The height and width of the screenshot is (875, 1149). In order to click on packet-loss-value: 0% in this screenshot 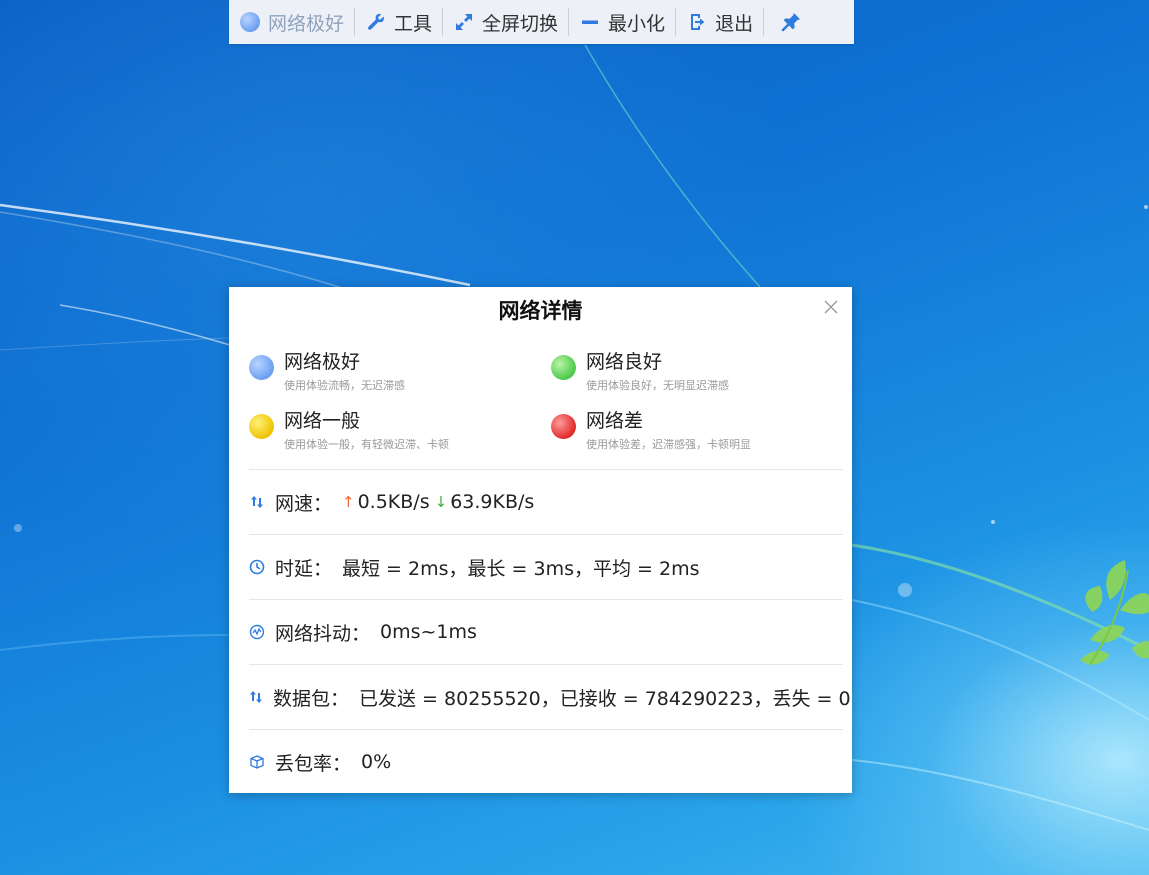, I will do `click(376, 762)`.